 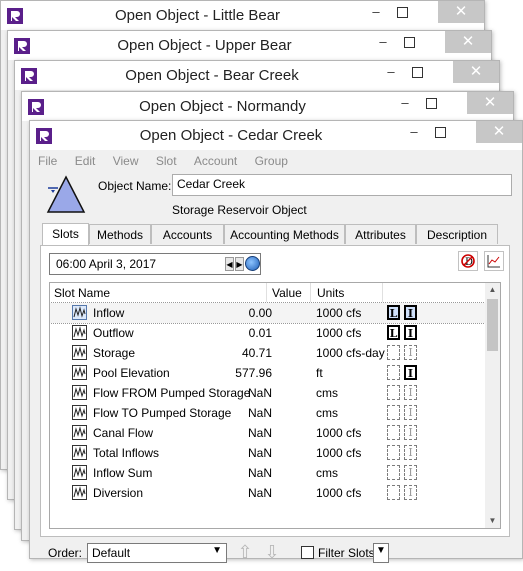 What do you see at coordinates (267, 106) in the screenshot?
I see `title-bar: Open Object - Normandy – ✕` at bounding box center [267, 106].